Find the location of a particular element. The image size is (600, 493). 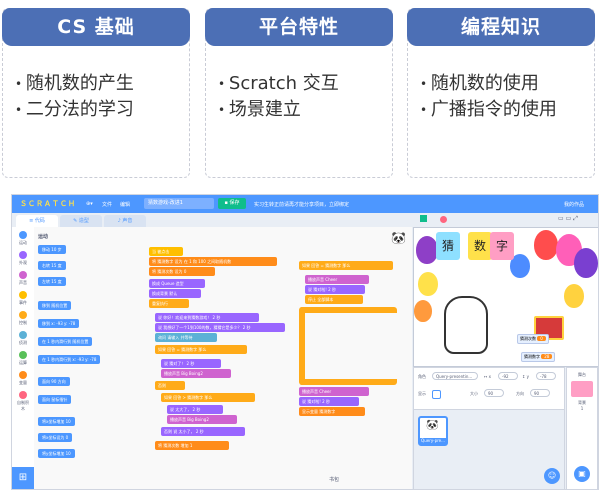

hat-block-green-flag: 当 被点击 is located at coordinates (166, 251).